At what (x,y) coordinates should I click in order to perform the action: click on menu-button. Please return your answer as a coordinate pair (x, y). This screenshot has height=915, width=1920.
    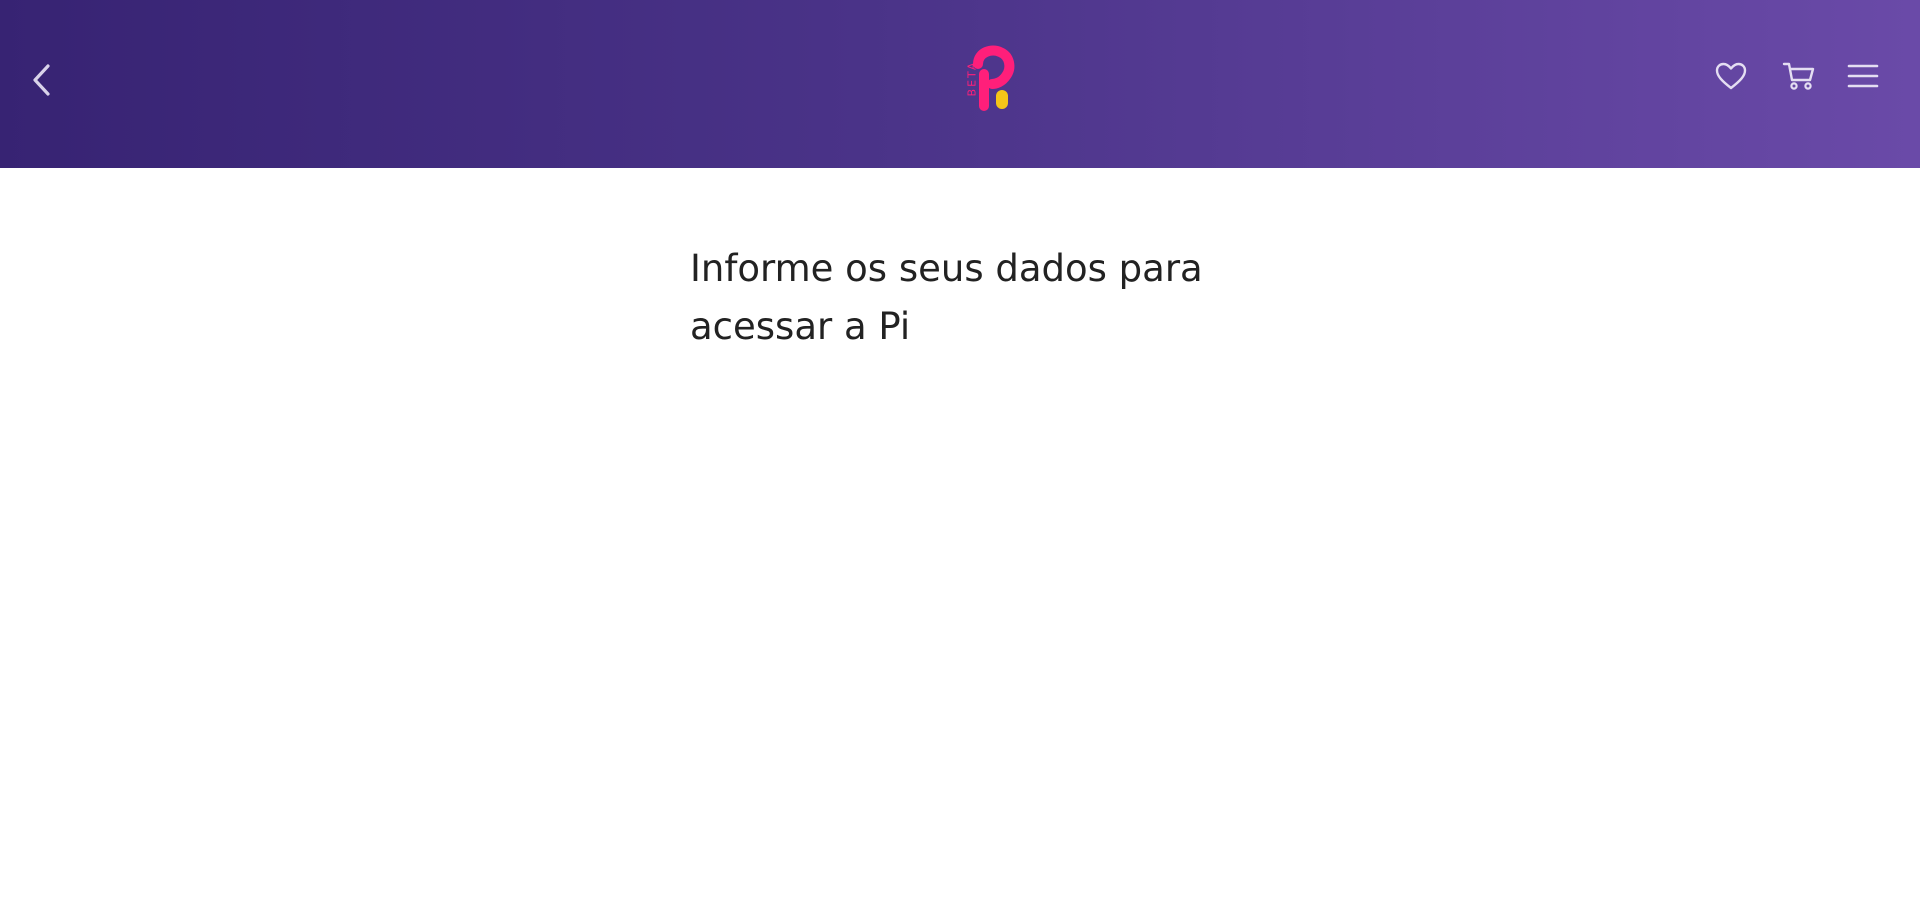
    Looking at the image, I should click on (1863, 76).